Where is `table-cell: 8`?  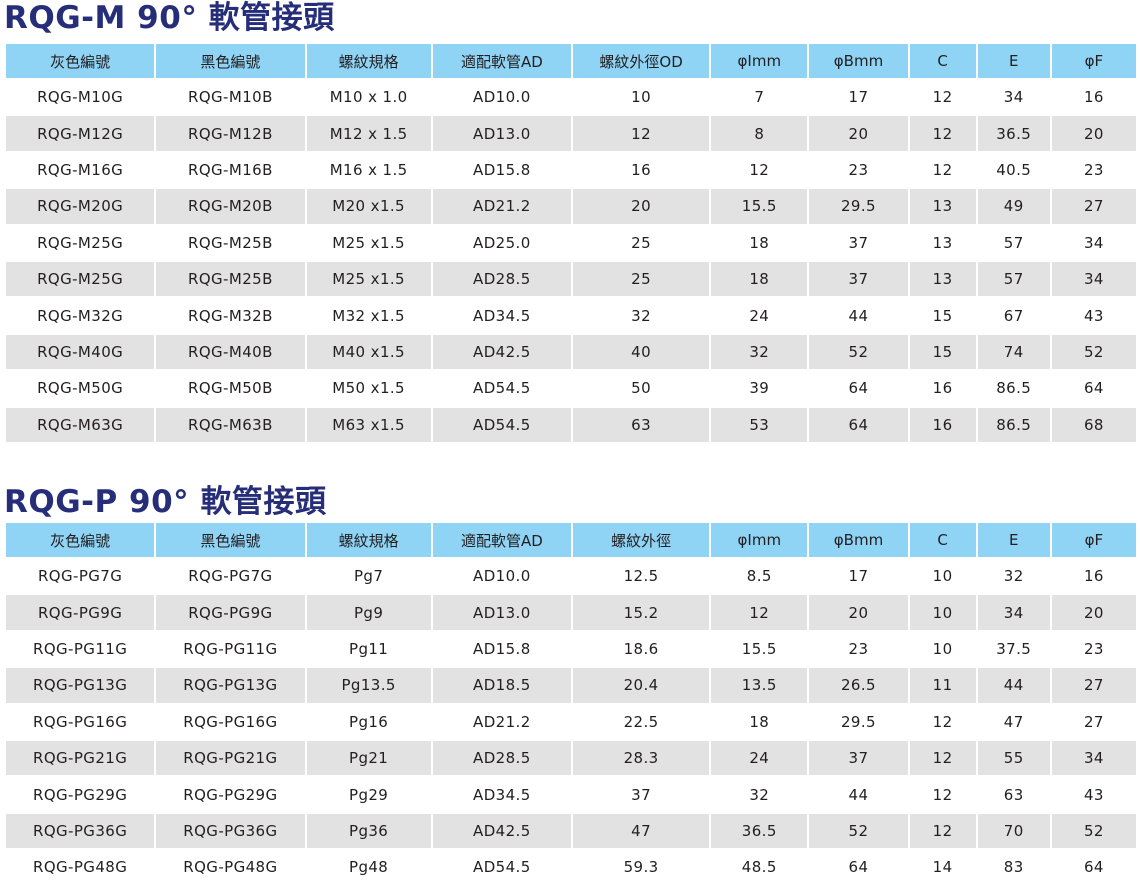 table-cell: 8 is located at coordinates (759, 133).